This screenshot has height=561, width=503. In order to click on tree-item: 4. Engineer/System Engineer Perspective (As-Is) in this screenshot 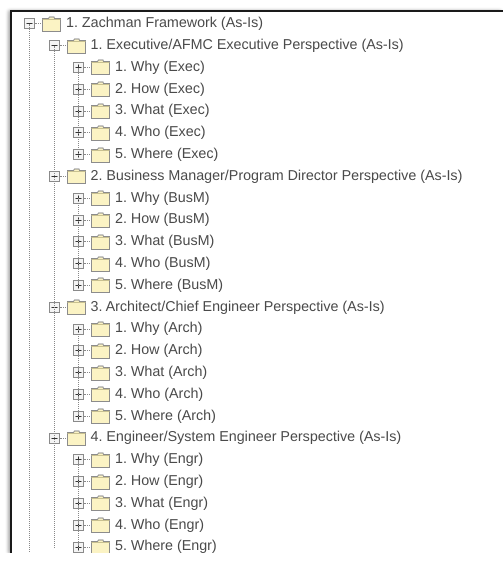, I will do `click(246, 438)`.